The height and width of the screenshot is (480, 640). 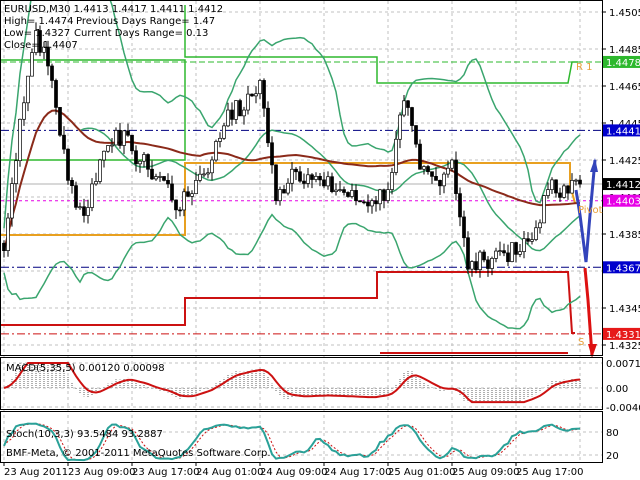 What do you see at coordinates (421, 472) in the screenshot?
I see `time-tick-label: 25 Aug 01:00` at bounding box center [421, 472].